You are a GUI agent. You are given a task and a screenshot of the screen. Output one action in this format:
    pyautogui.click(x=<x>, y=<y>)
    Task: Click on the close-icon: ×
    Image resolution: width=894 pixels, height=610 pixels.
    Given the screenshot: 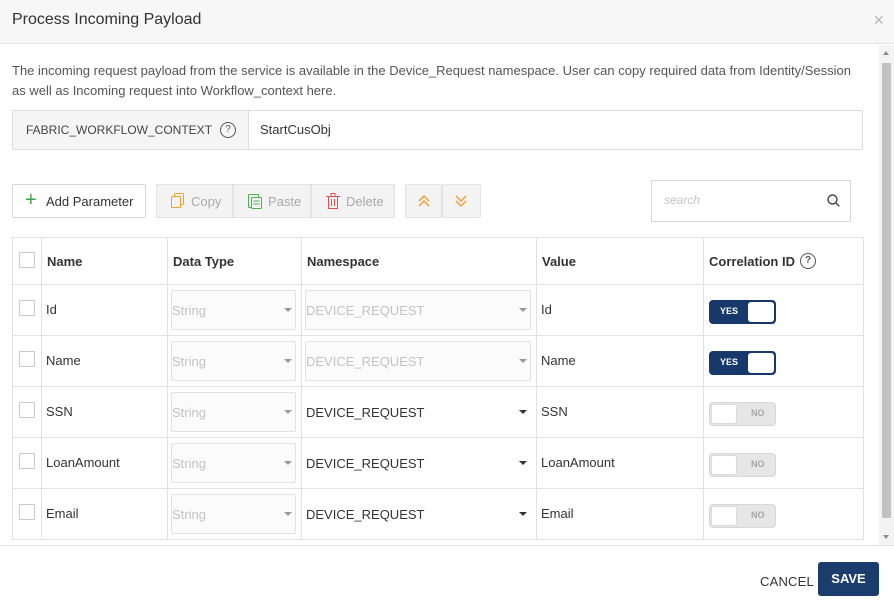 What is the action you would take?
    pyautogui.click(x=878, y=20)
    